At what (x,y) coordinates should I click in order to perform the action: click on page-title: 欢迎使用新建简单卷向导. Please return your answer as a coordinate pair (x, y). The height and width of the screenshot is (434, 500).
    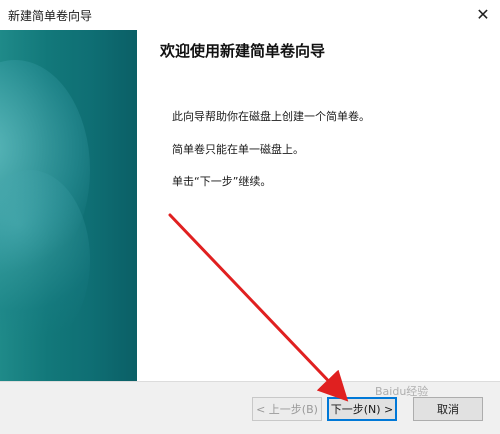
    Looking at the image, I should click on (243, 51).